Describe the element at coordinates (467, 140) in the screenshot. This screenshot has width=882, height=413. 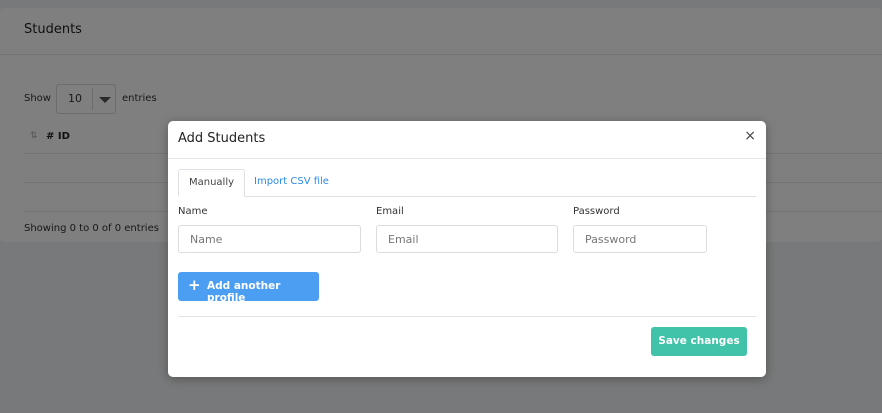
I see `modal-header: Add Students ×` at that location.